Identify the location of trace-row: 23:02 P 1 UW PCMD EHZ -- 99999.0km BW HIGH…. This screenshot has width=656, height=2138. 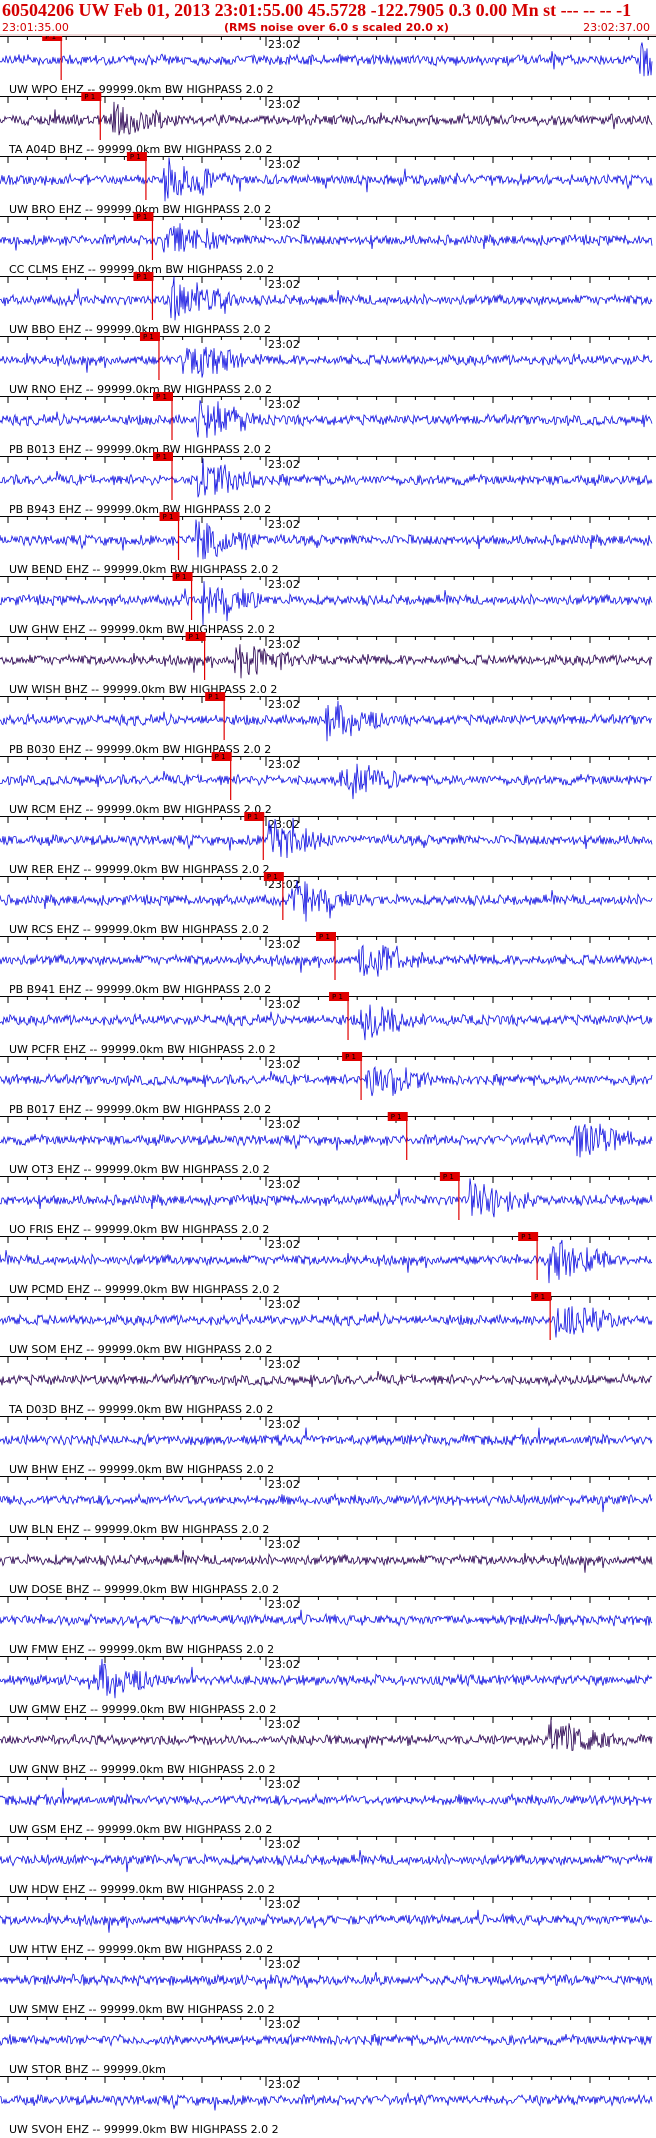
(328, 1264).